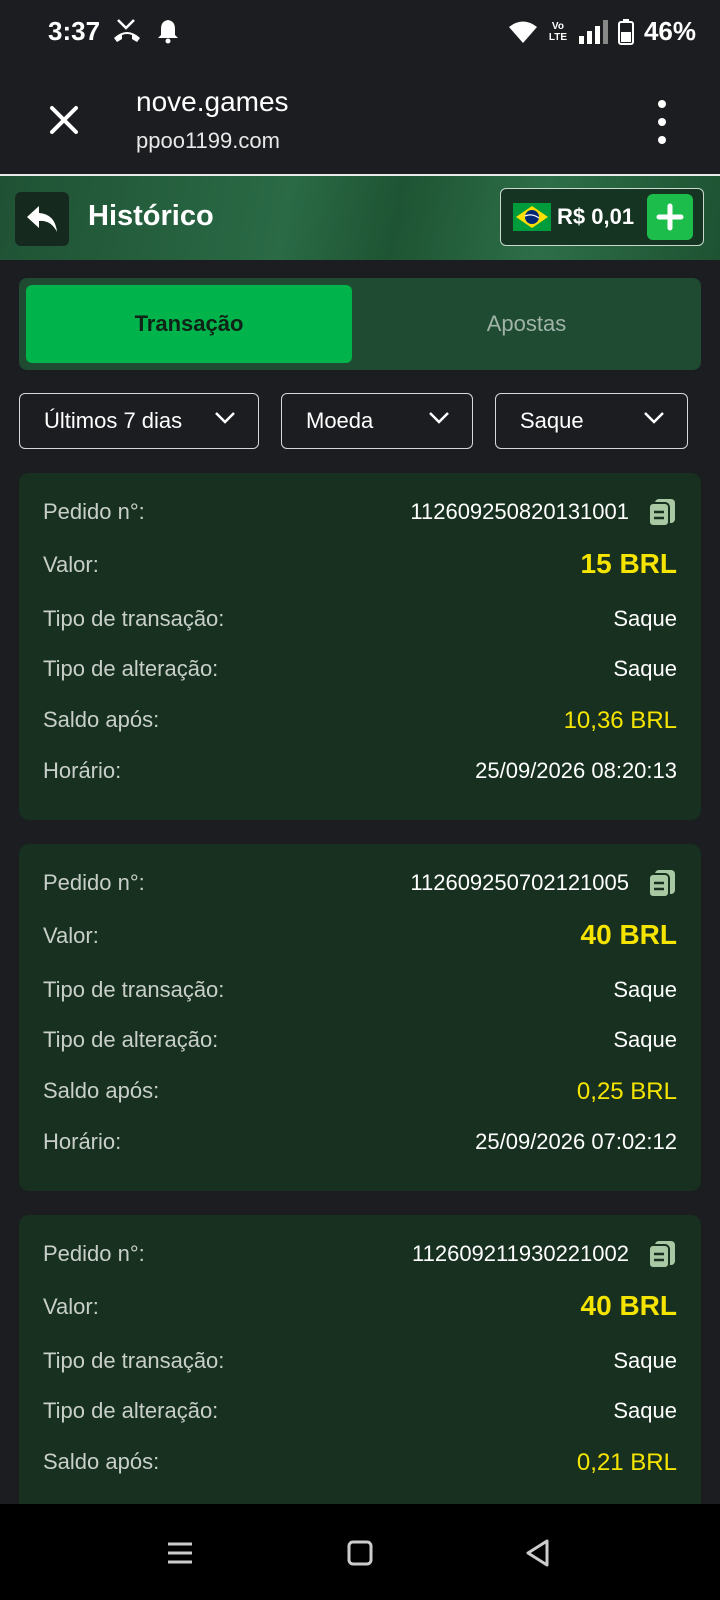 The image size is (720, 1600). What do you see at coordinates (552, 420) in the screenshot?
I see `type-filter-label: Saque` at bounding box center [552, 420].